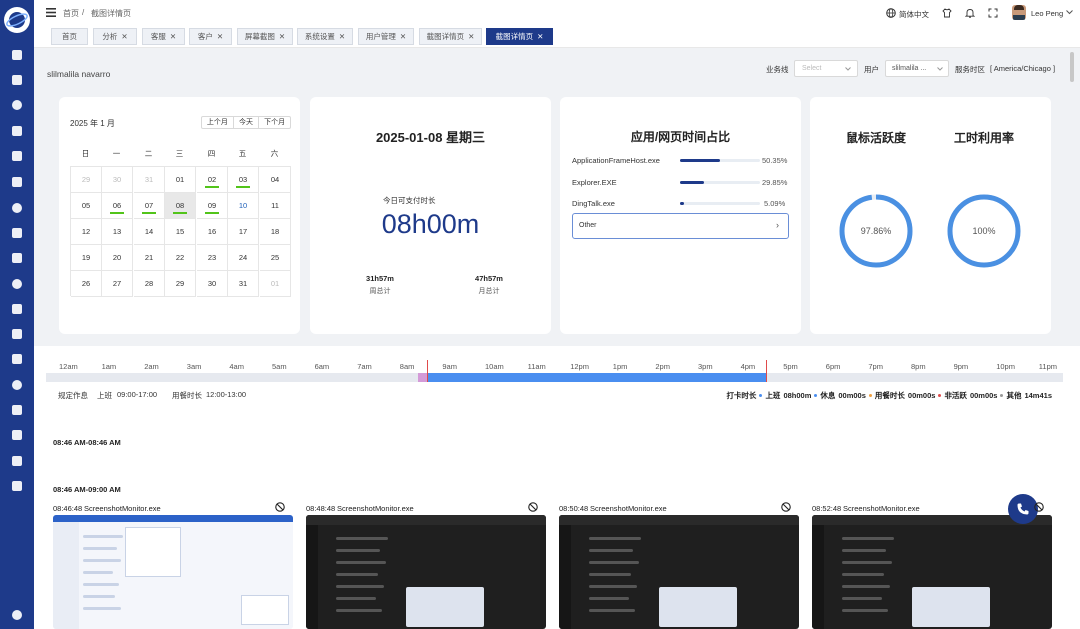 This screenshot has height=629, width=1080. What do you see at coordinates (212, 258) in the screenshot?
I see `calendar-day: 23` at bounding box center [212, 258].